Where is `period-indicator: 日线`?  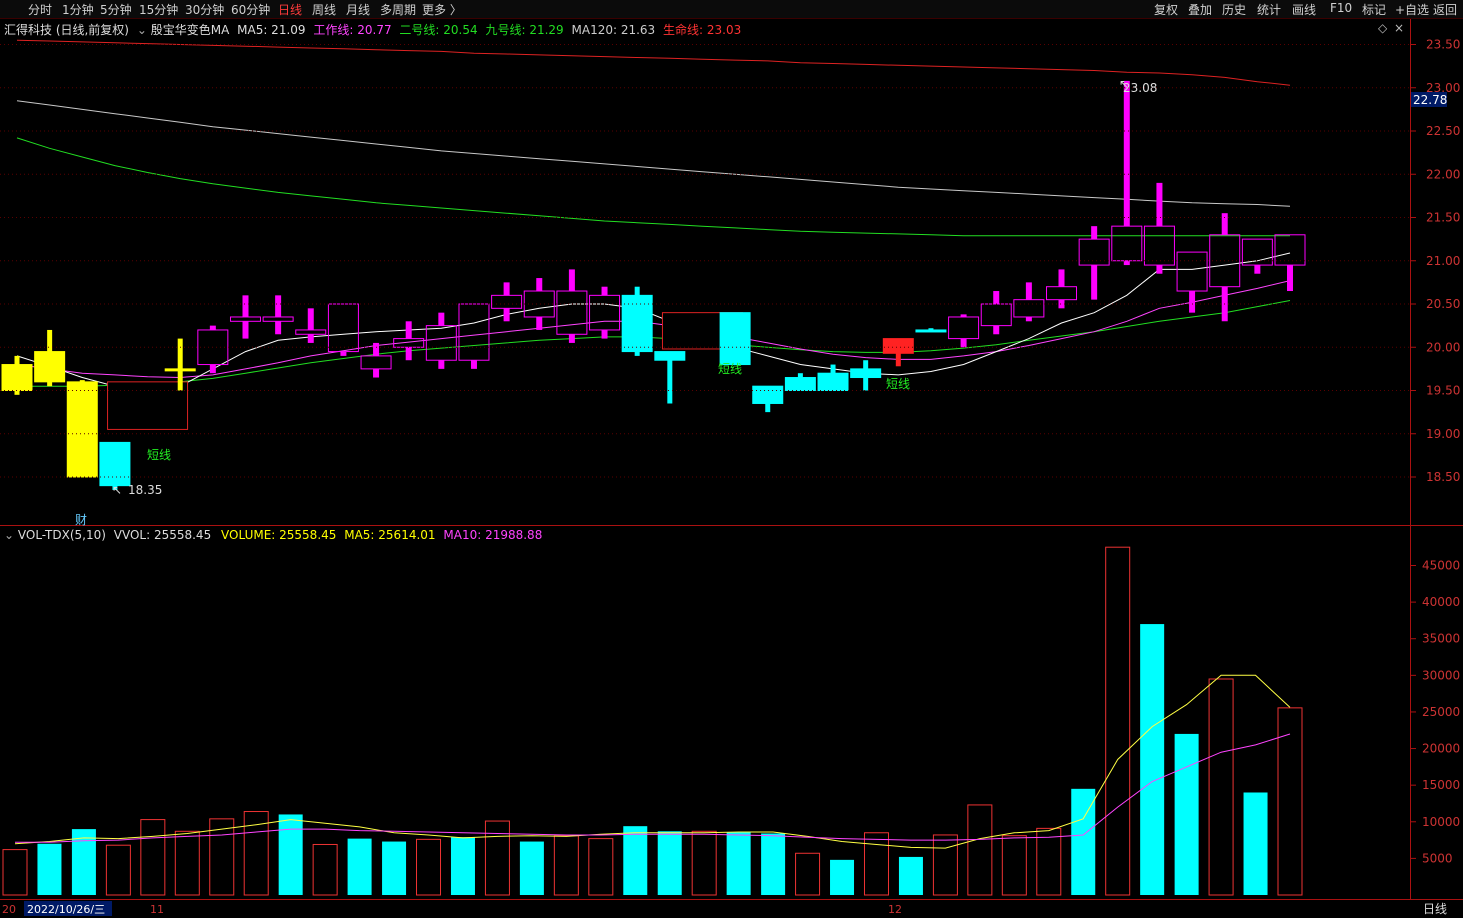 period-indicator: 日线 is located at coordinates (1435, 909).